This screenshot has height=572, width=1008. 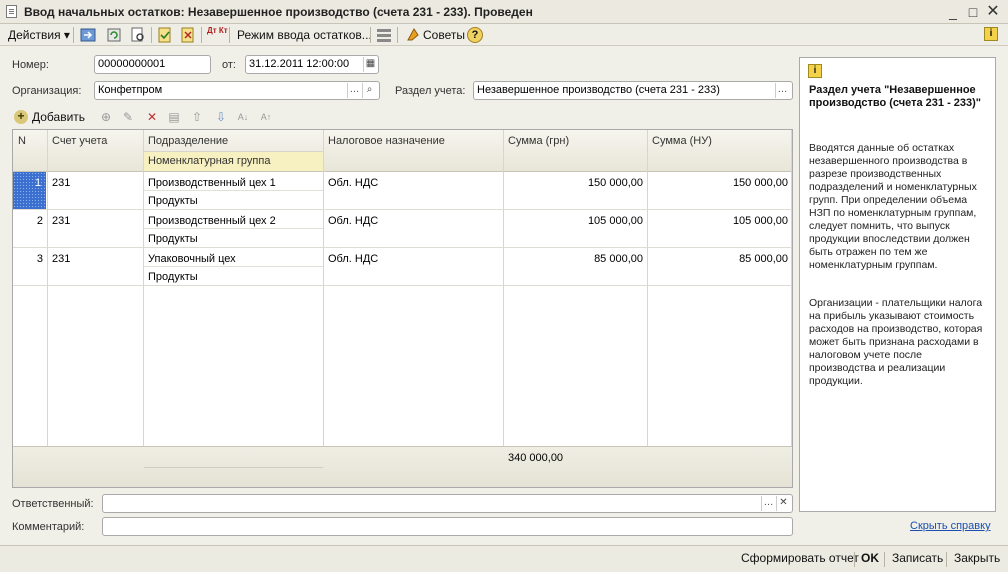 I want to click on cell-division: Упаковочный цех, so click(x=192, y=259).